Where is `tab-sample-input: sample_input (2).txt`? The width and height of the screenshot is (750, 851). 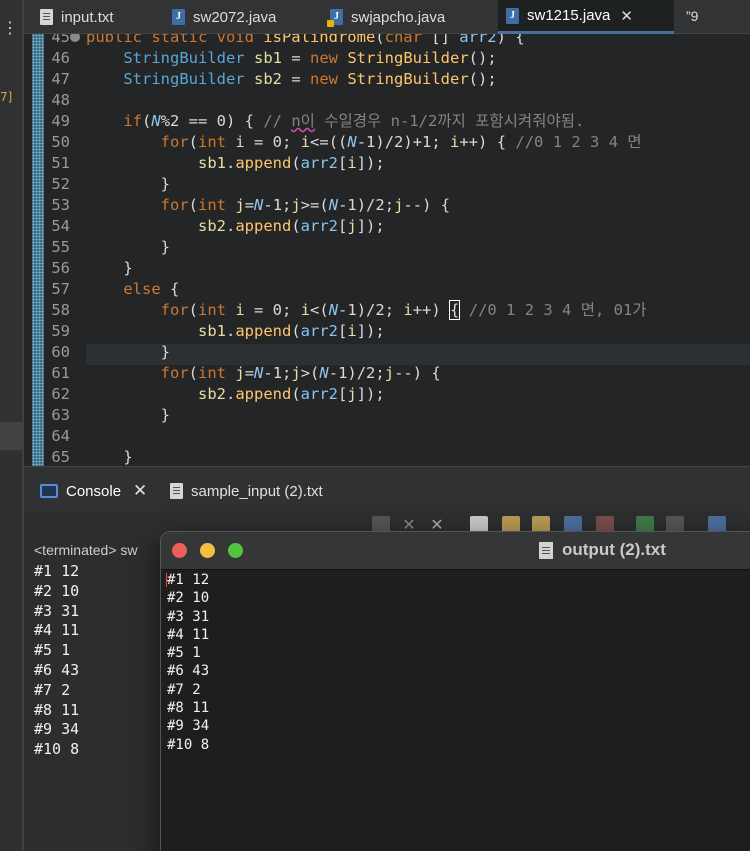 tab-sample-input: sample_input (2).txt is located at coordinates (246, 491).